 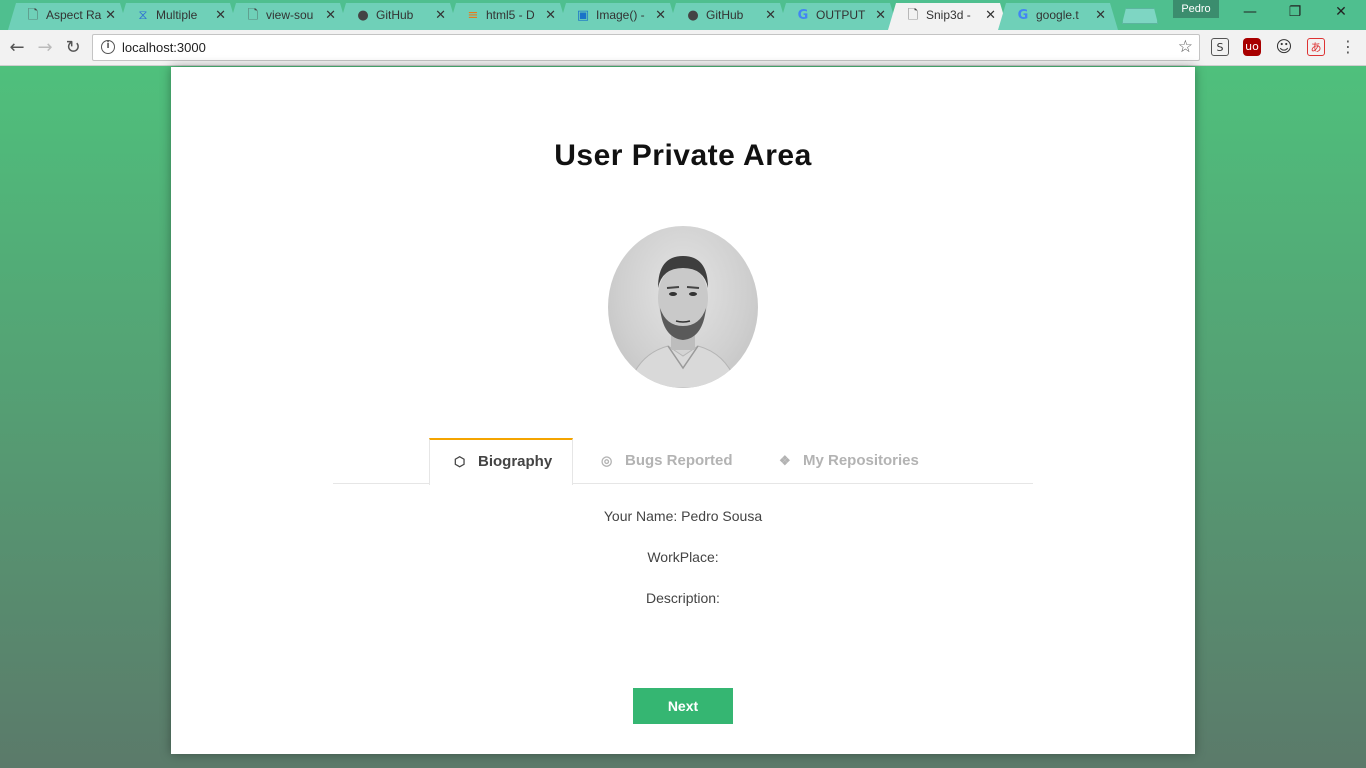 I want to click on tab-label: Biography, so click(x=515, y=461).